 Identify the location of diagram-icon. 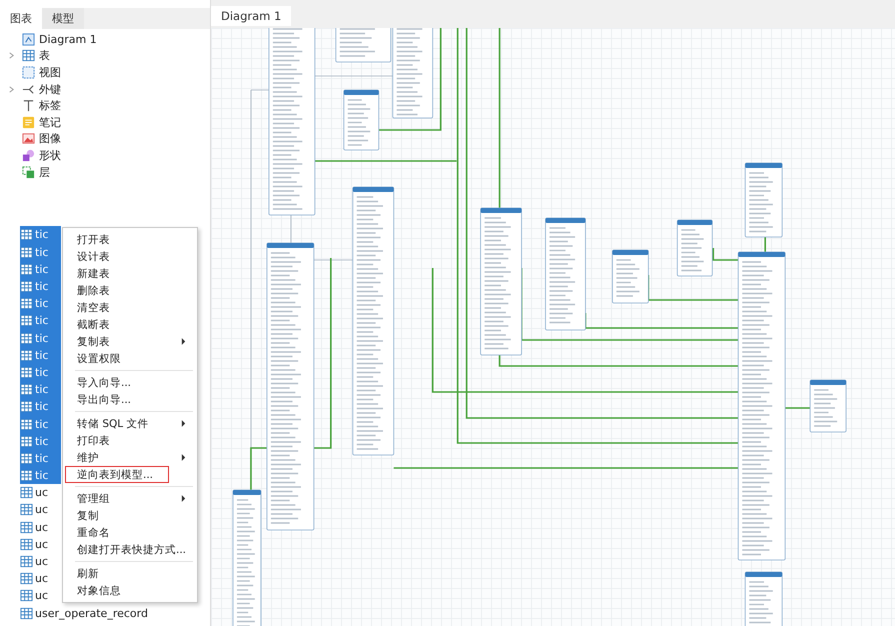
(28, 39).